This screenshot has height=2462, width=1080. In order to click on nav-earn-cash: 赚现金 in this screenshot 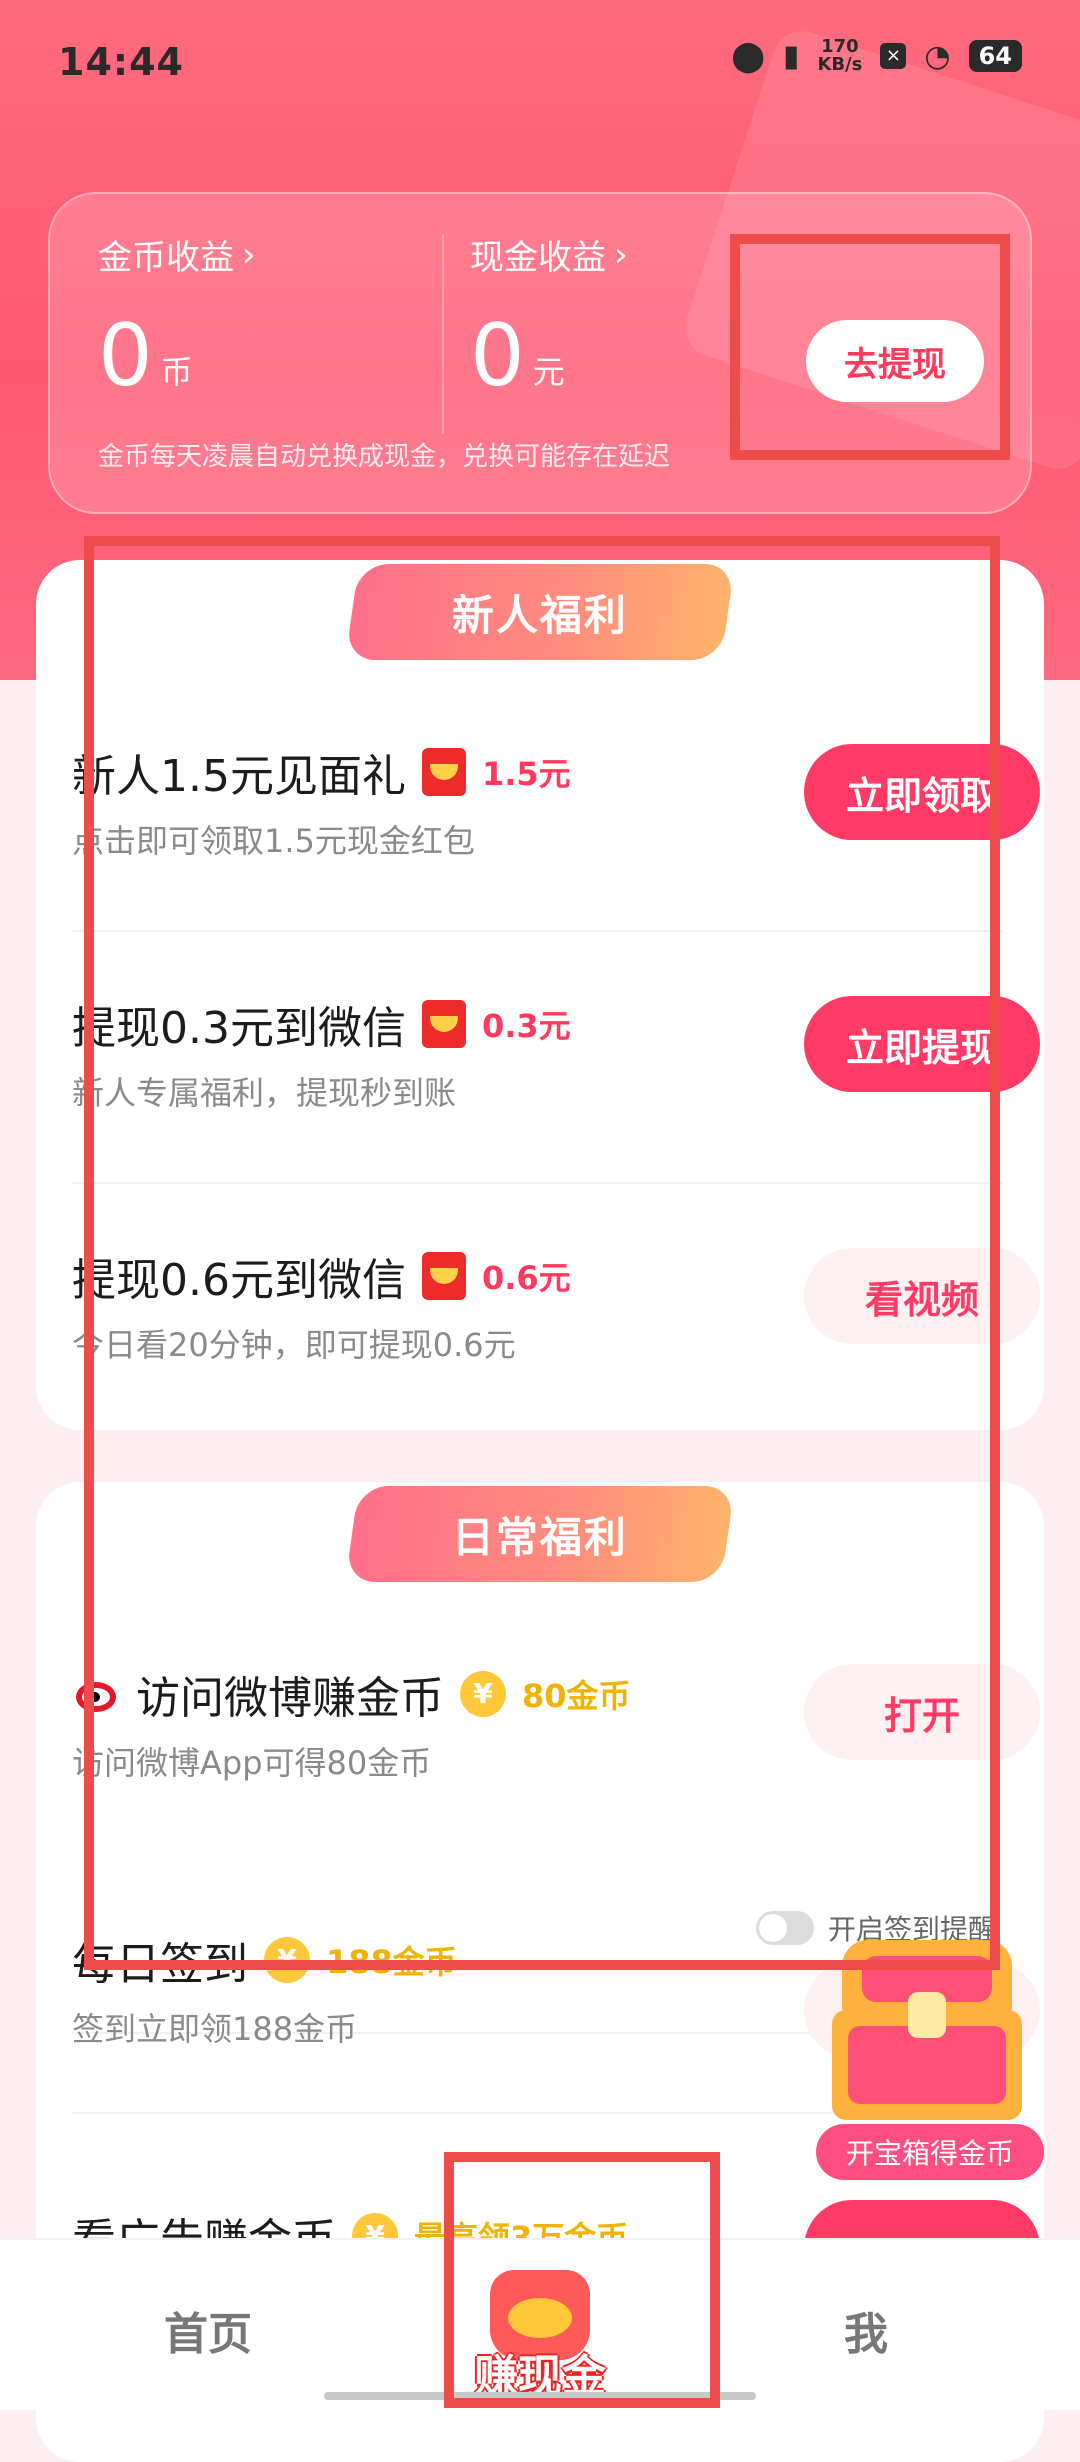, I will do `click(540, 2331)`.